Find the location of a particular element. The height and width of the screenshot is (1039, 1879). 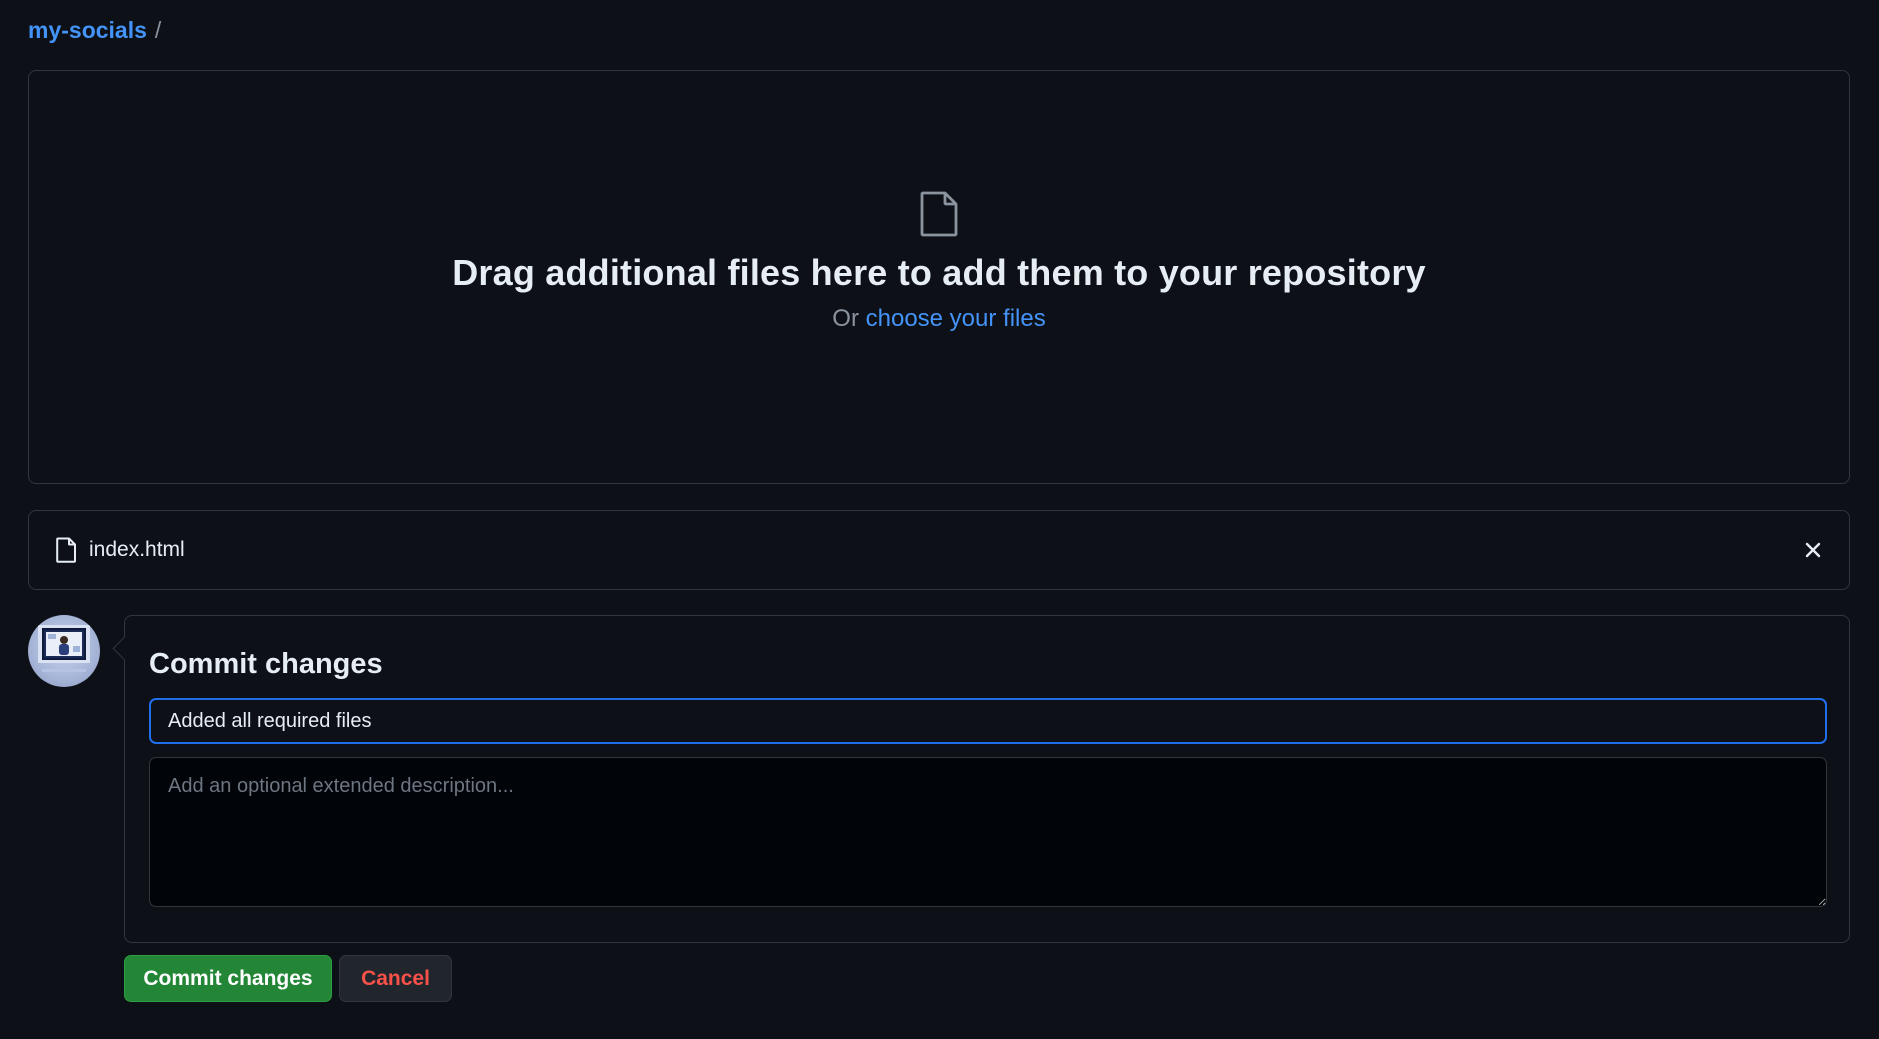

speech-caret is located at coordinates (124, 648).